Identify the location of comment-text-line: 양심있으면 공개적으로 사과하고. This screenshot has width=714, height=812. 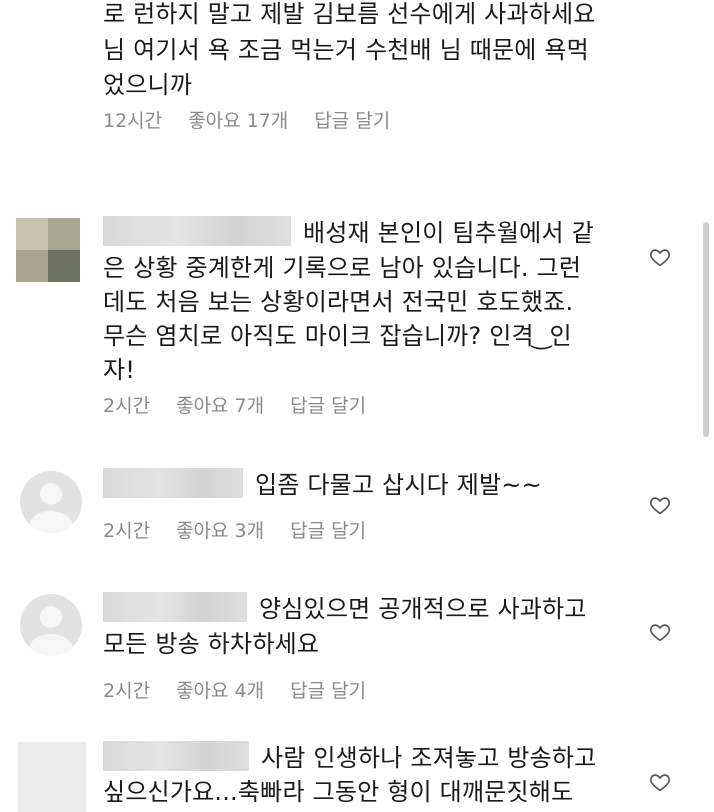
(345, 609).